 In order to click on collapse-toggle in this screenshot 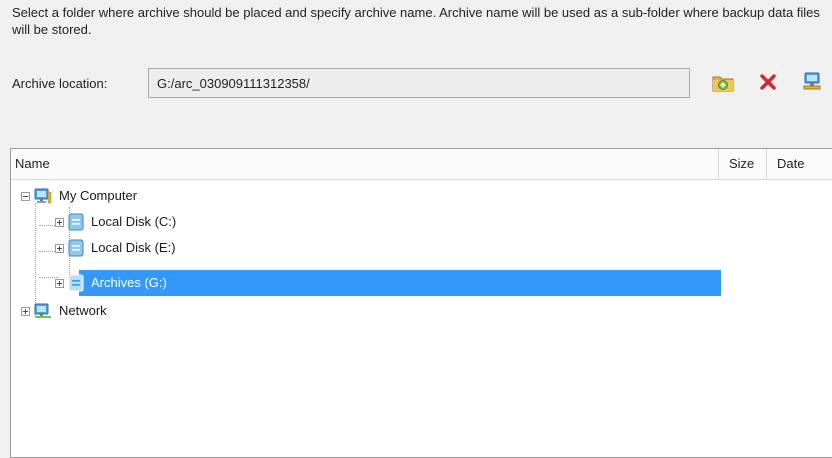, I will do `click(25, 196)`.